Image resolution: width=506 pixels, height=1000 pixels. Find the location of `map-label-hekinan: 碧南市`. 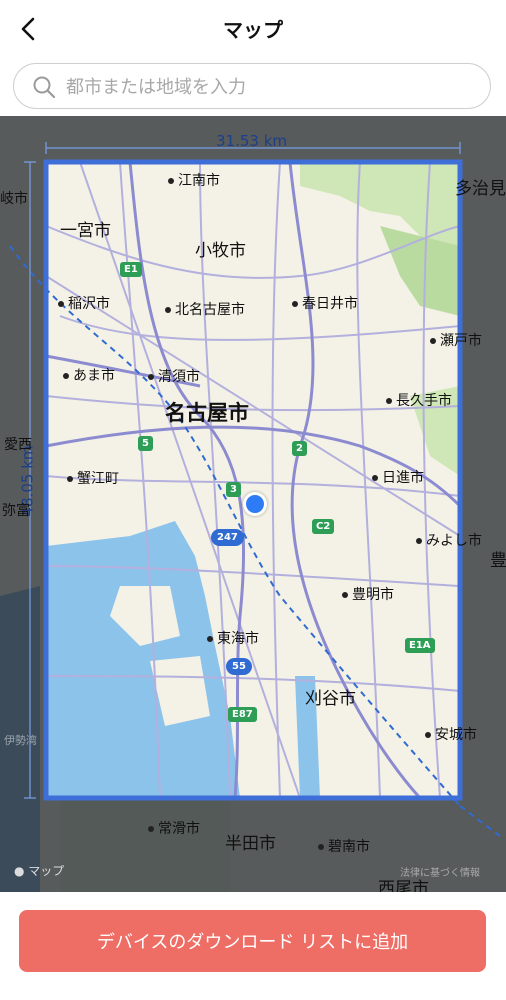

map-label-hekinan: 碧南市 is located at coordinates (344, 846).